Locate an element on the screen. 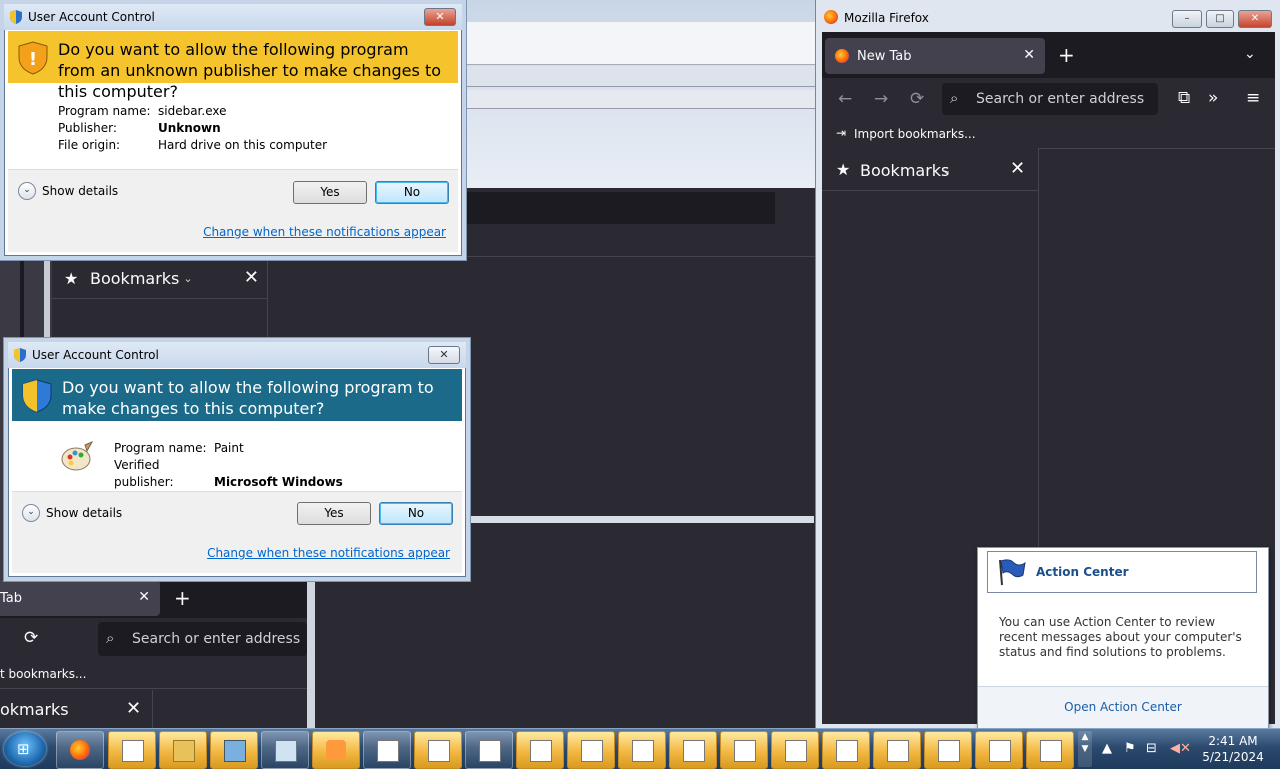 The width and height of the screenshot is (1280, 769). taskbar-explorer is located at coordinates (183, 750).